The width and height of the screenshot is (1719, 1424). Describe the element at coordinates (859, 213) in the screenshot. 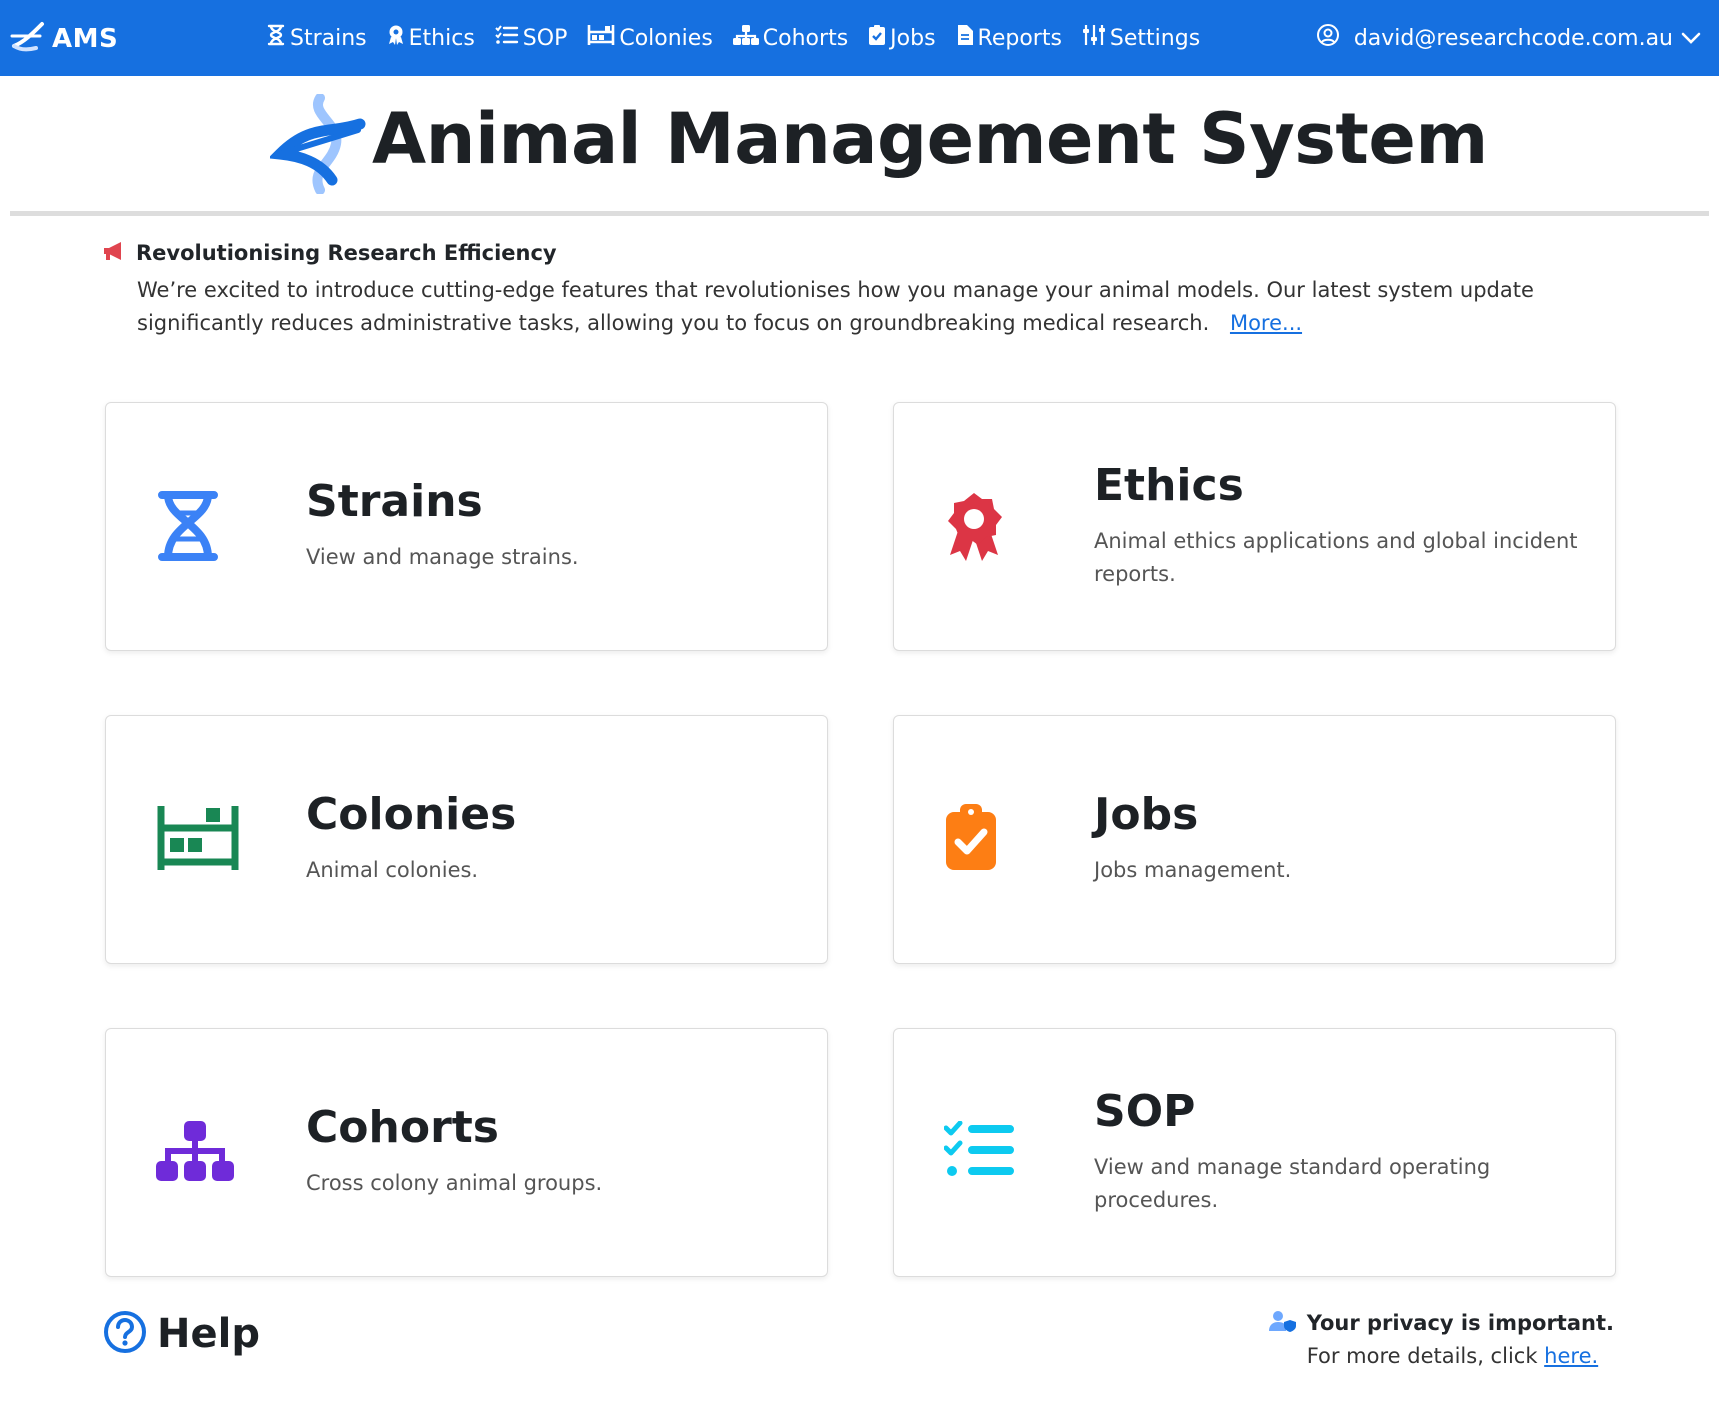

I see `header-divider` at that location.